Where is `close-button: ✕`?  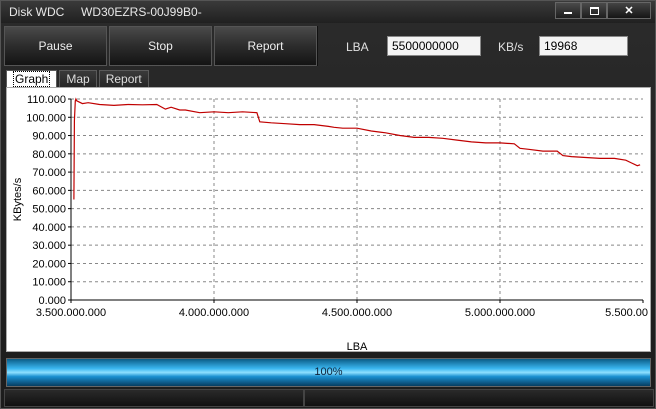 close-button: ✕ is located at coordinates (629, 10).